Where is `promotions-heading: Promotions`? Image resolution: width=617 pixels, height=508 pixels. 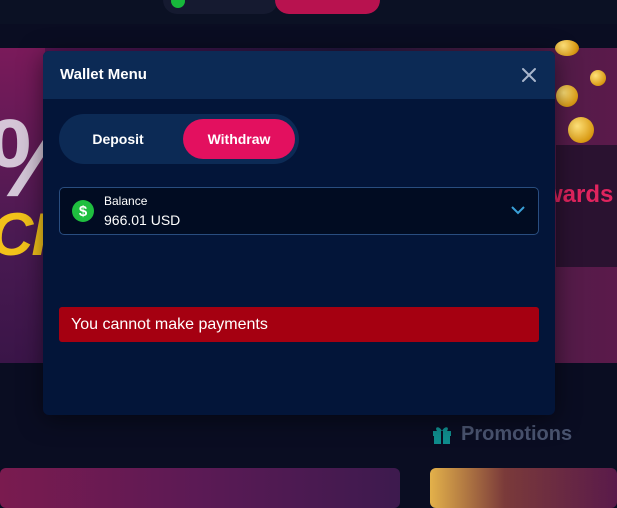 promotions-heading: Promotions is located at coordinates (501, 434).